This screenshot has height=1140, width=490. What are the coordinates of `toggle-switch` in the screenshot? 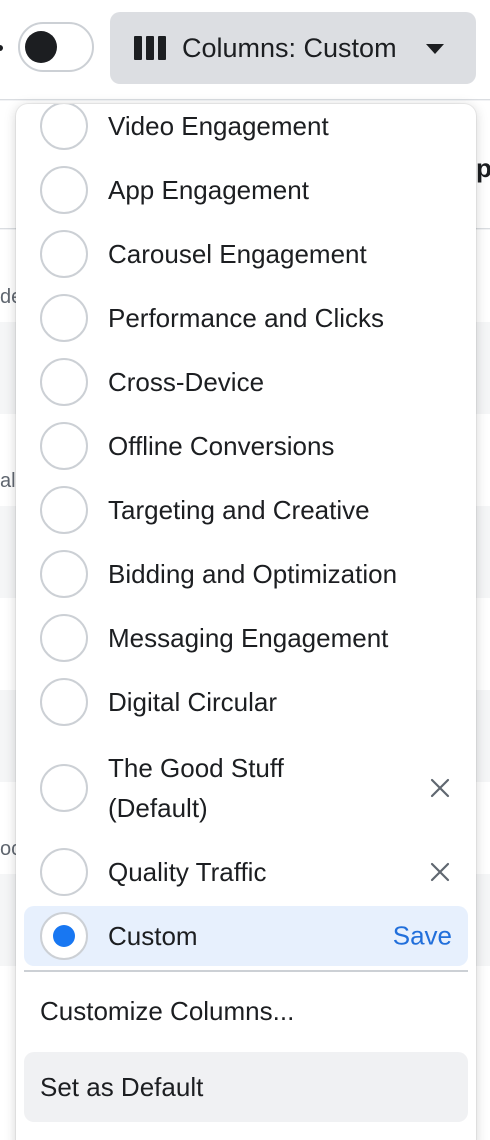 It's located at (56, 47).